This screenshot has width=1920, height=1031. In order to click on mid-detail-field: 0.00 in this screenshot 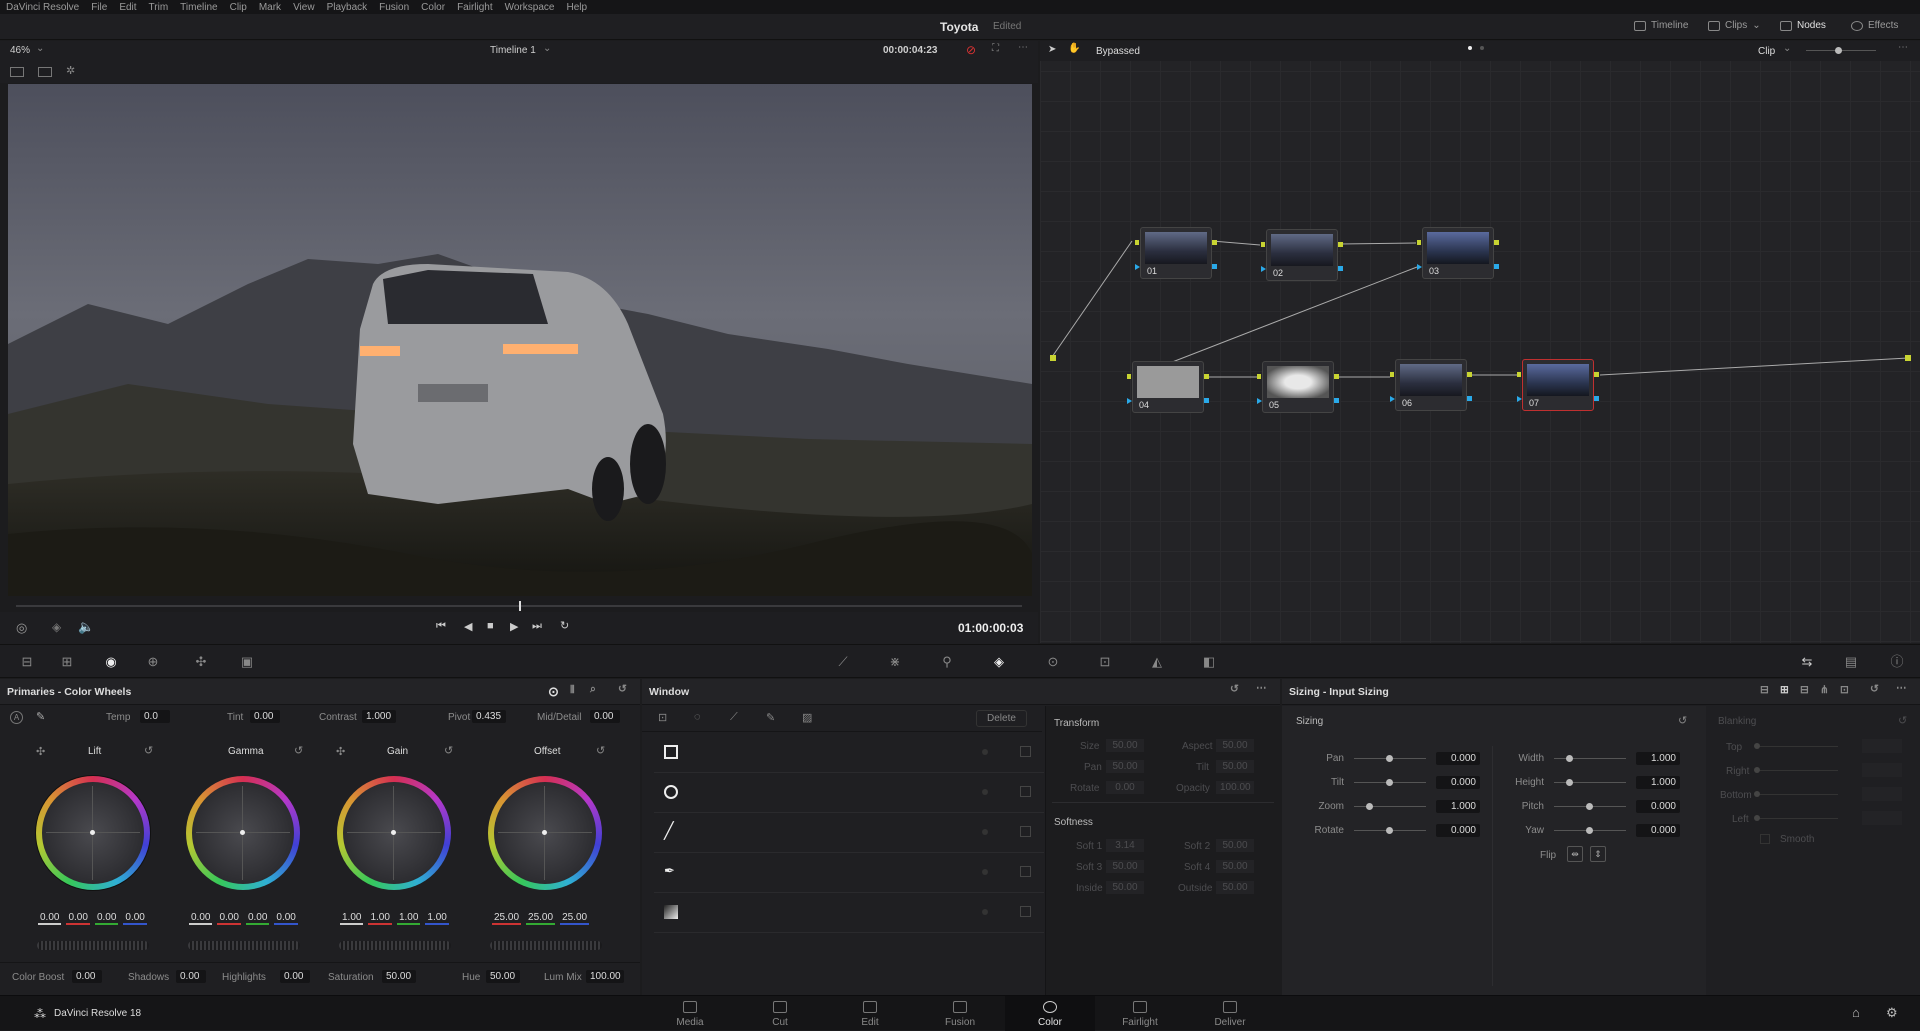, I will do `click(605, 716)`.